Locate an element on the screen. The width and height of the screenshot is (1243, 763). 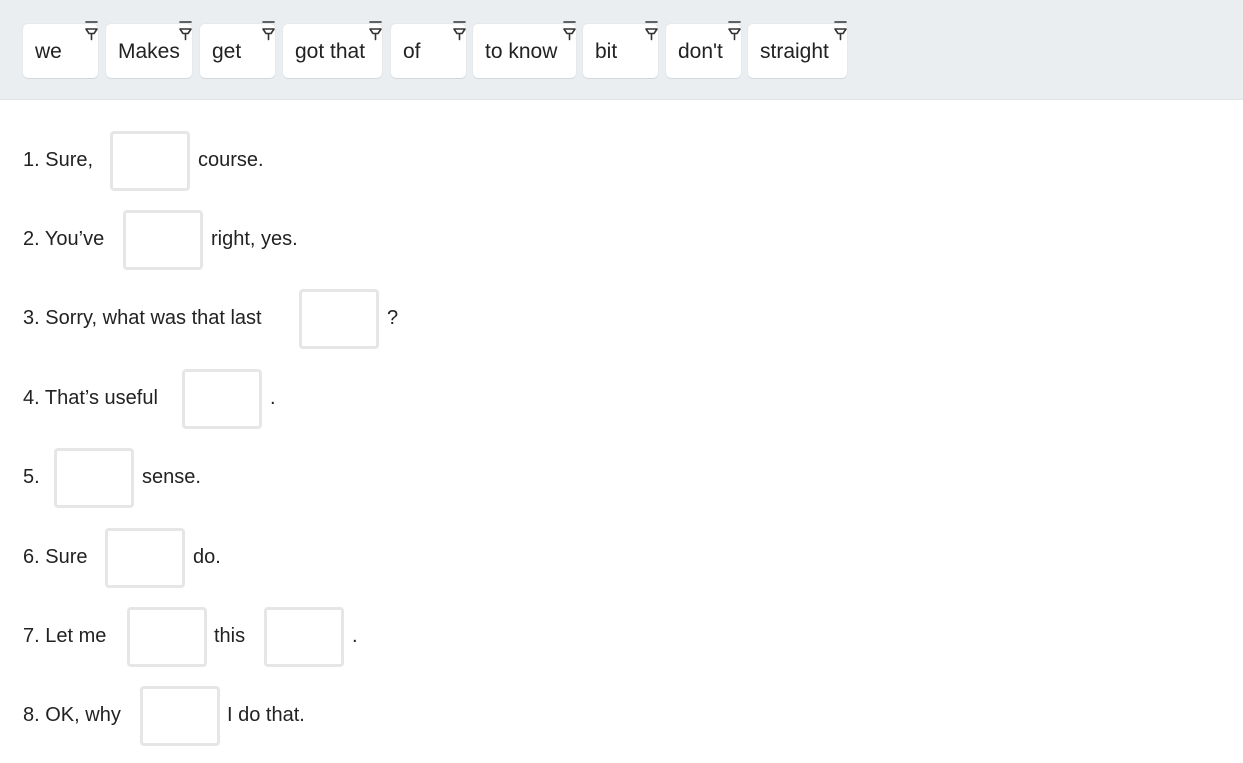
word-chip-dont: don't is located at coordinates (703, 49).